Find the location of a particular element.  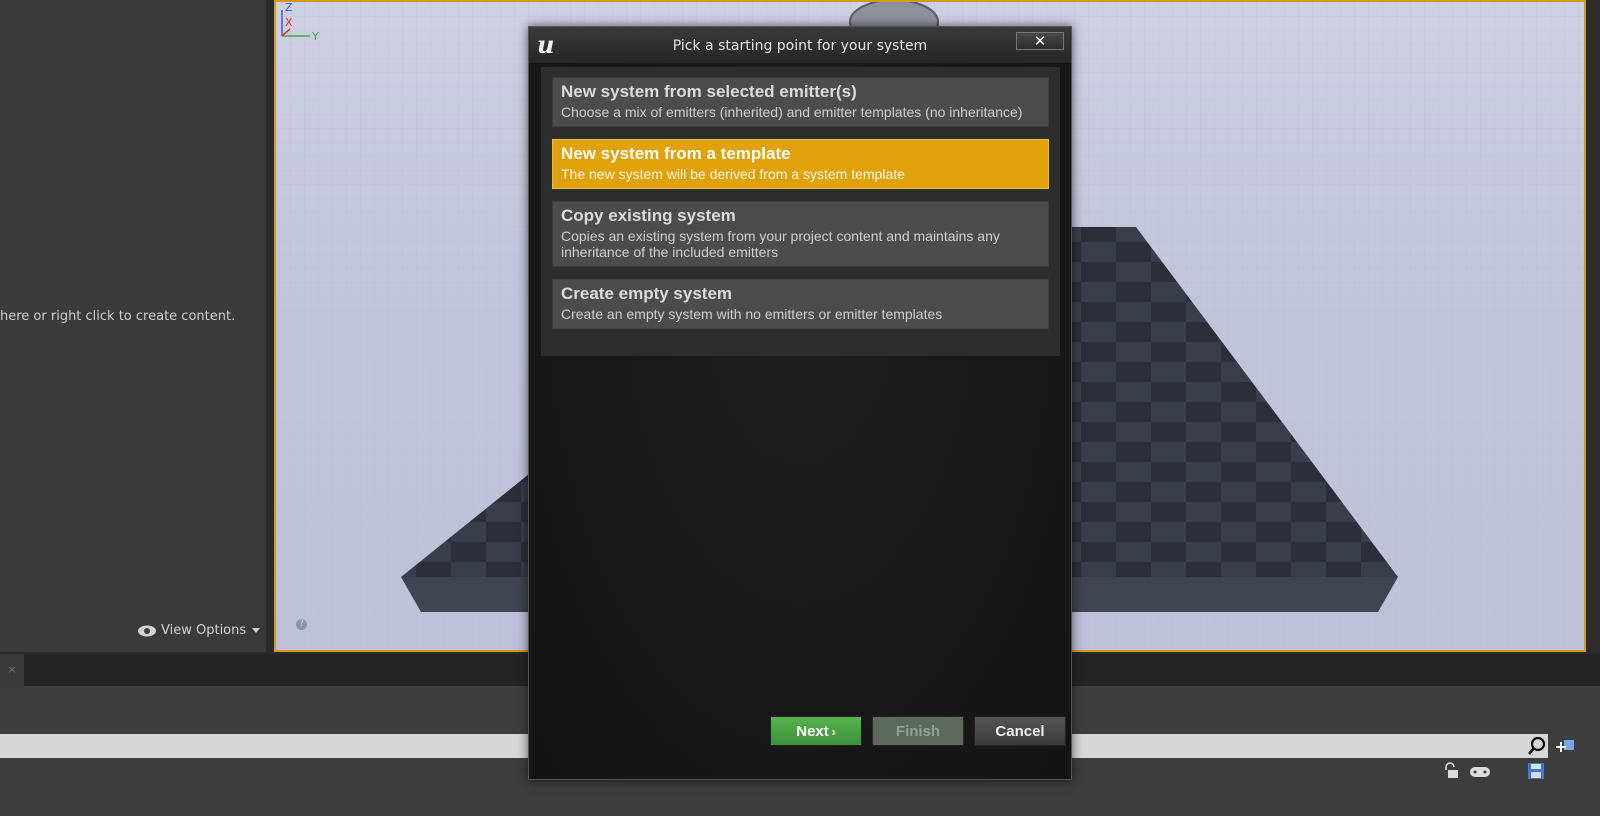

option-title: New system from selected emitter(s) is located at coordinates (709, 91).